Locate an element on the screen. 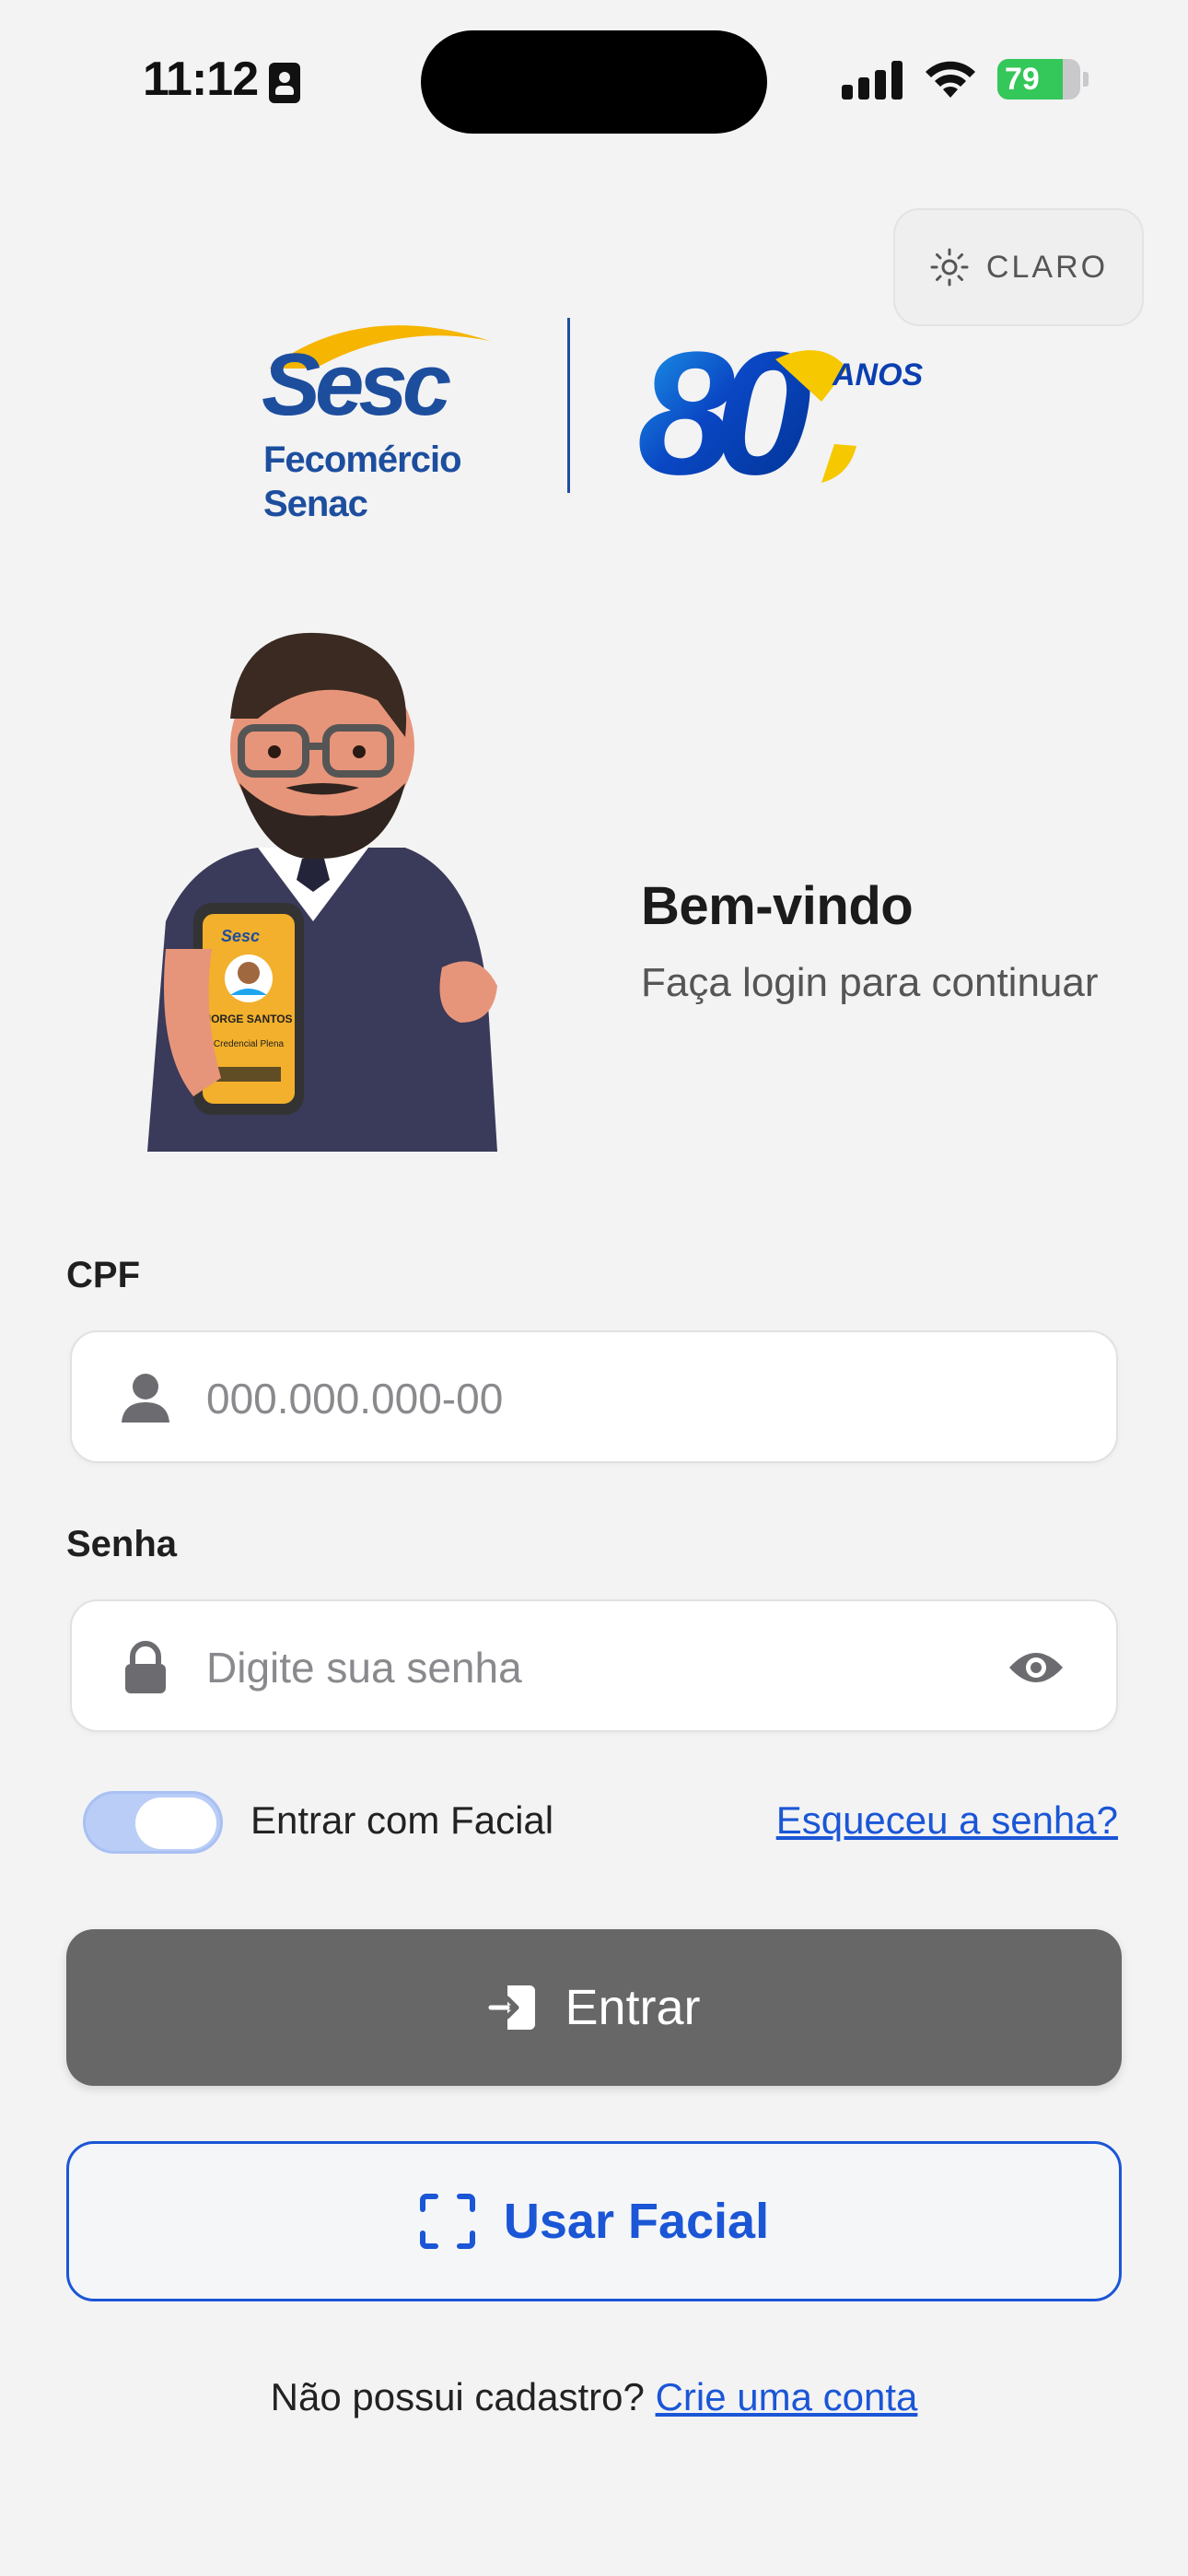  mascot-card-name: JORGE SANTOS is located at coordinates (248, 1019).